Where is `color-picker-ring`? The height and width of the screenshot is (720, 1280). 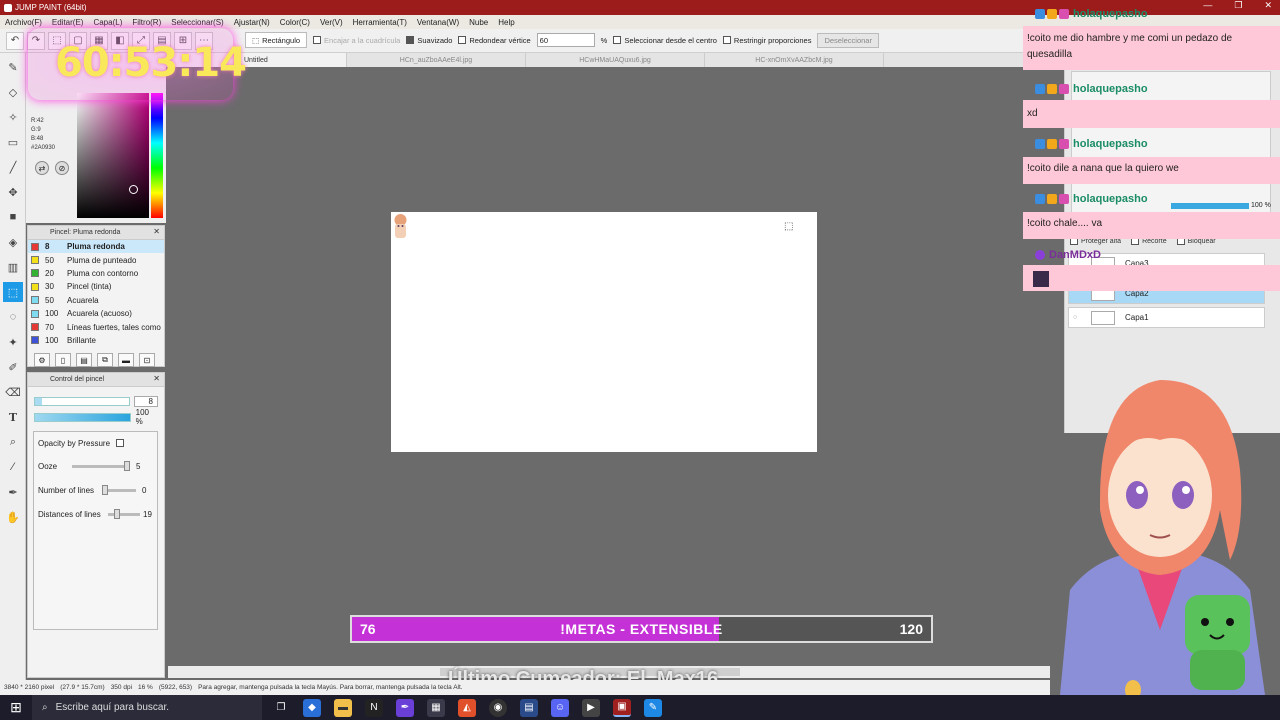 color-picker-ring is located at coordinates (133, 189).